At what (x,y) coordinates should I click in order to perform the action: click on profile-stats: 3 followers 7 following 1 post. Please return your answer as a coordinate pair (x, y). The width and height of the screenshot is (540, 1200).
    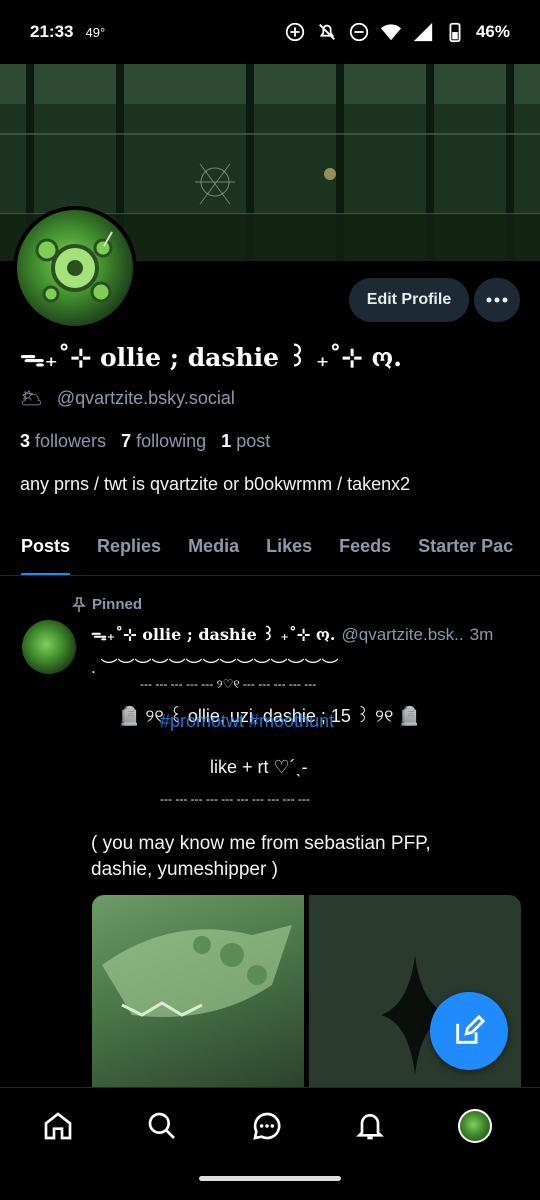
    Looking at the image, I should click on (145, 441).